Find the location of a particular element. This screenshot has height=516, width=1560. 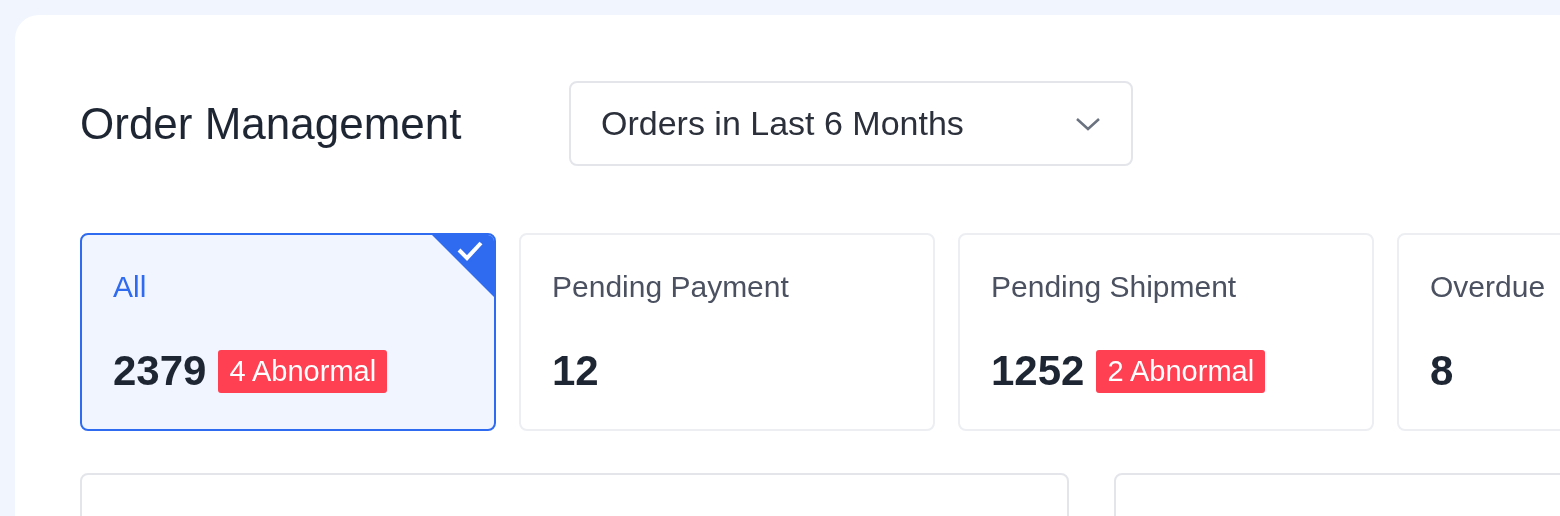

period-dropdown: Orders in Last 6 Months is located at coordinates (851, 123).